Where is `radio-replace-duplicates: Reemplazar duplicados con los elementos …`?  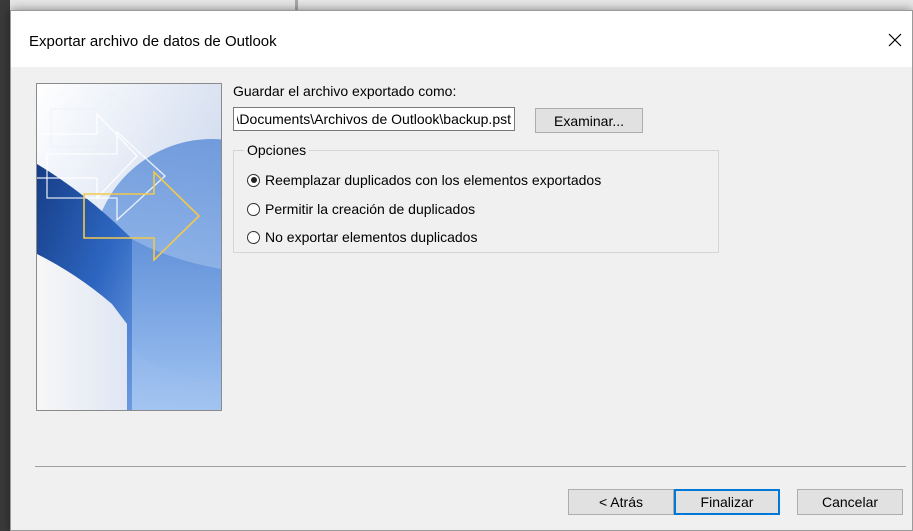
radio-replace-duplicates: Reemplazar duplicados con los elementos … is located at coordinates (424, 180).